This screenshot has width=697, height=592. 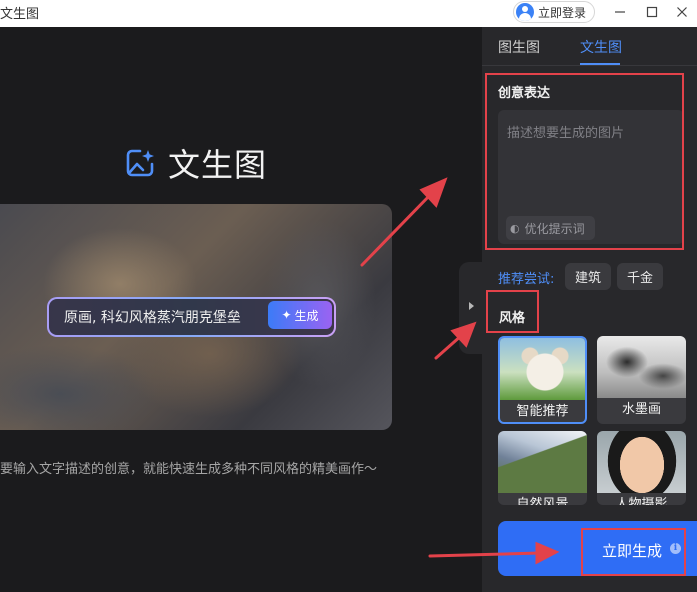 What do you see at coordinates (485, 554) in the screenshot?
I see `arrow-to-generate` at bounding box center [485, 554].